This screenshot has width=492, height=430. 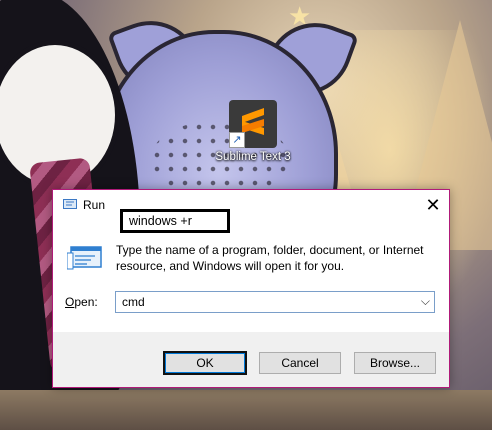 What do you see at coordinates (253, 157) in the screenshot?
I see `desktop-icon-label: Sublime Text 3` at bounding box center [253, 157].